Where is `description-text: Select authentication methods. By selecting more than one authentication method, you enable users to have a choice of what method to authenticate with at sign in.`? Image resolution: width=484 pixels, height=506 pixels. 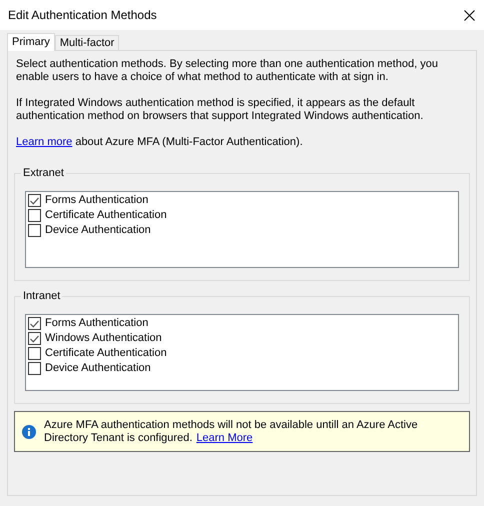 description-text: Select authentication methods. By selecting more than one authentication method, you enable users to have a choice of what method to authenticate with at sign in. is located at coordinates (227, 71).